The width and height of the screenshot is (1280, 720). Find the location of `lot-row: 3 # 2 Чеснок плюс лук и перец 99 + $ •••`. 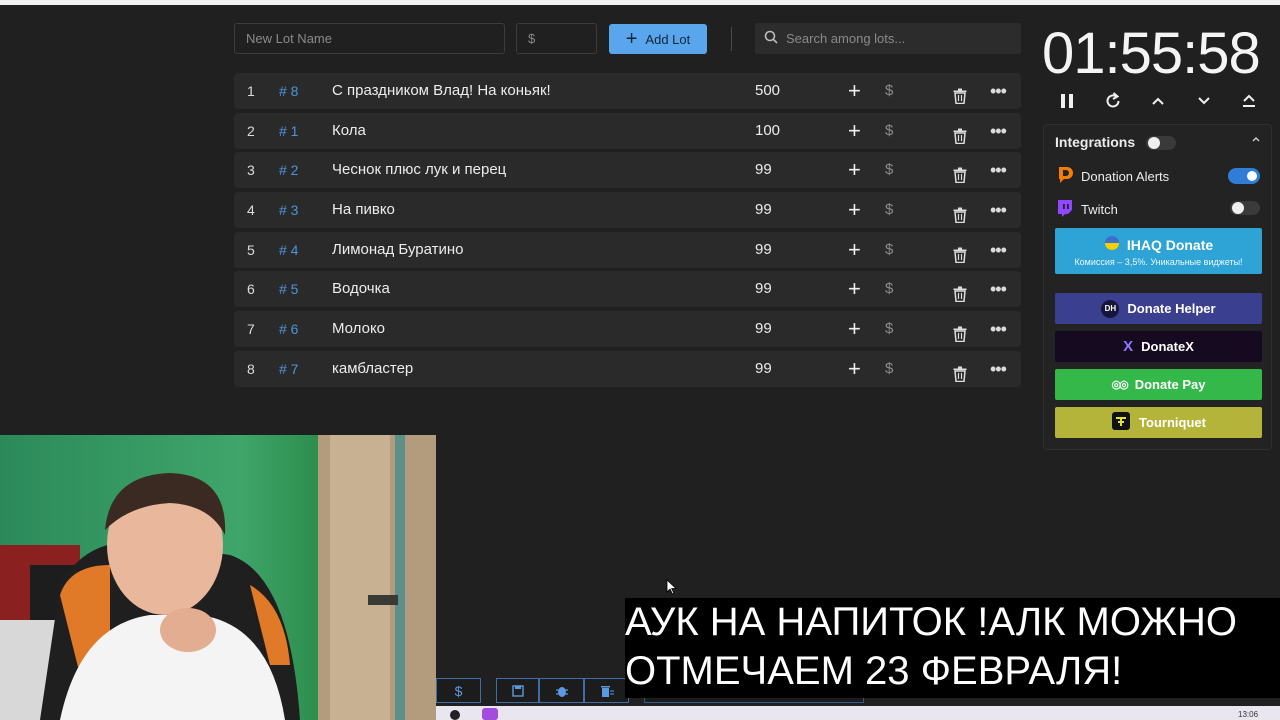

lot-row: 3 # 2 Чеснок плюс лук и перец 99 + $ ••• is located at coordinates (627, 170).